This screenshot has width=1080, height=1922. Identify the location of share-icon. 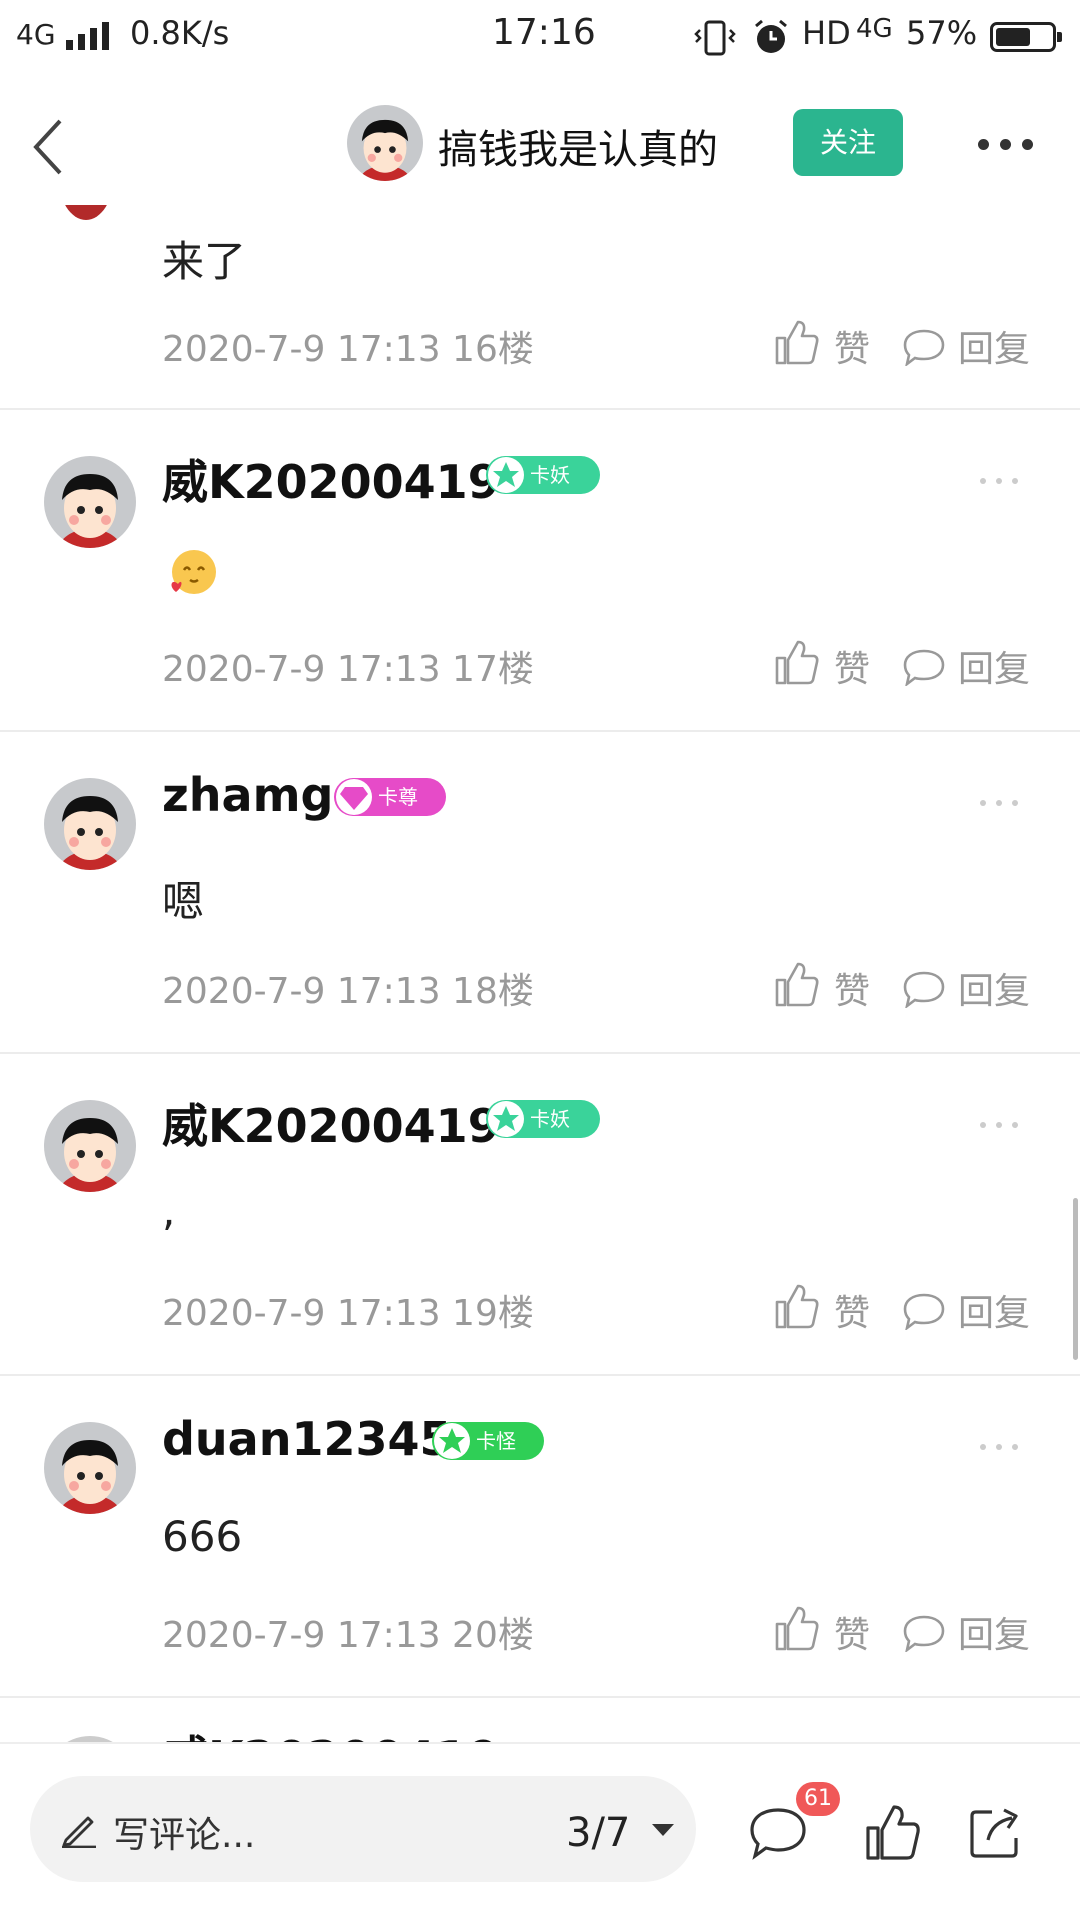
(996, 1832).